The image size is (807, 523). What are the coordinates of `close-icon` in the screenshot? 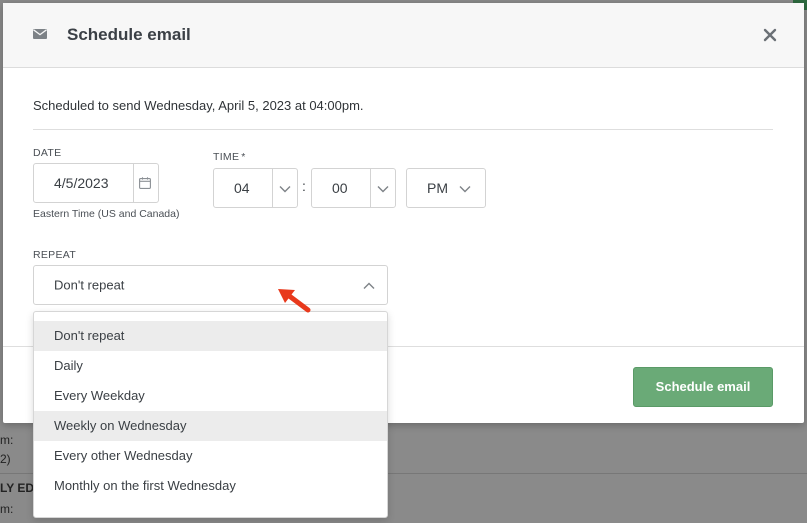 It's located at (770, 35).